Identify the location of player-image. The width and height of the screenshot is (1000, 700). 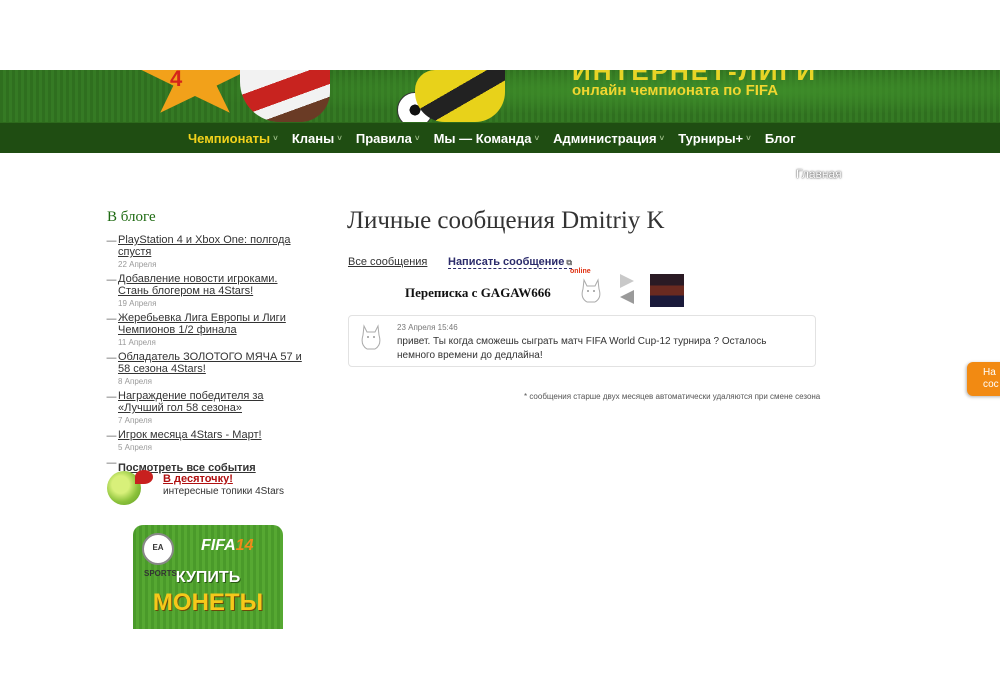
(285, 96).